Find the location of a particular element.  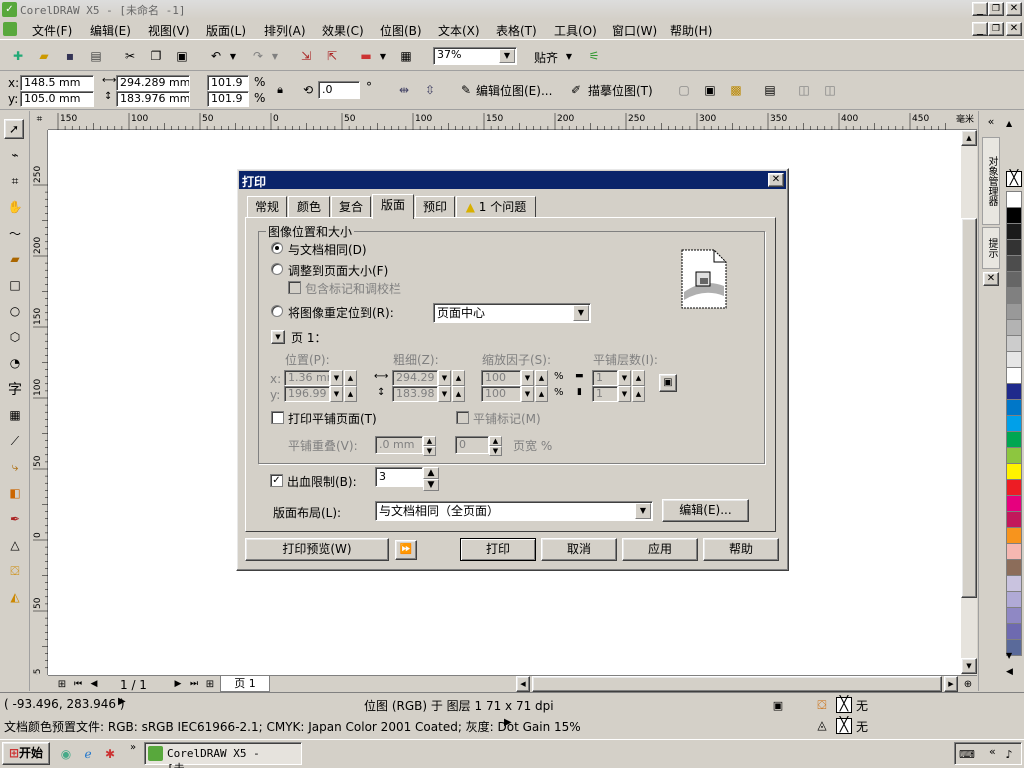

tray-expand-icon: « is located at coordinates (992, 751).